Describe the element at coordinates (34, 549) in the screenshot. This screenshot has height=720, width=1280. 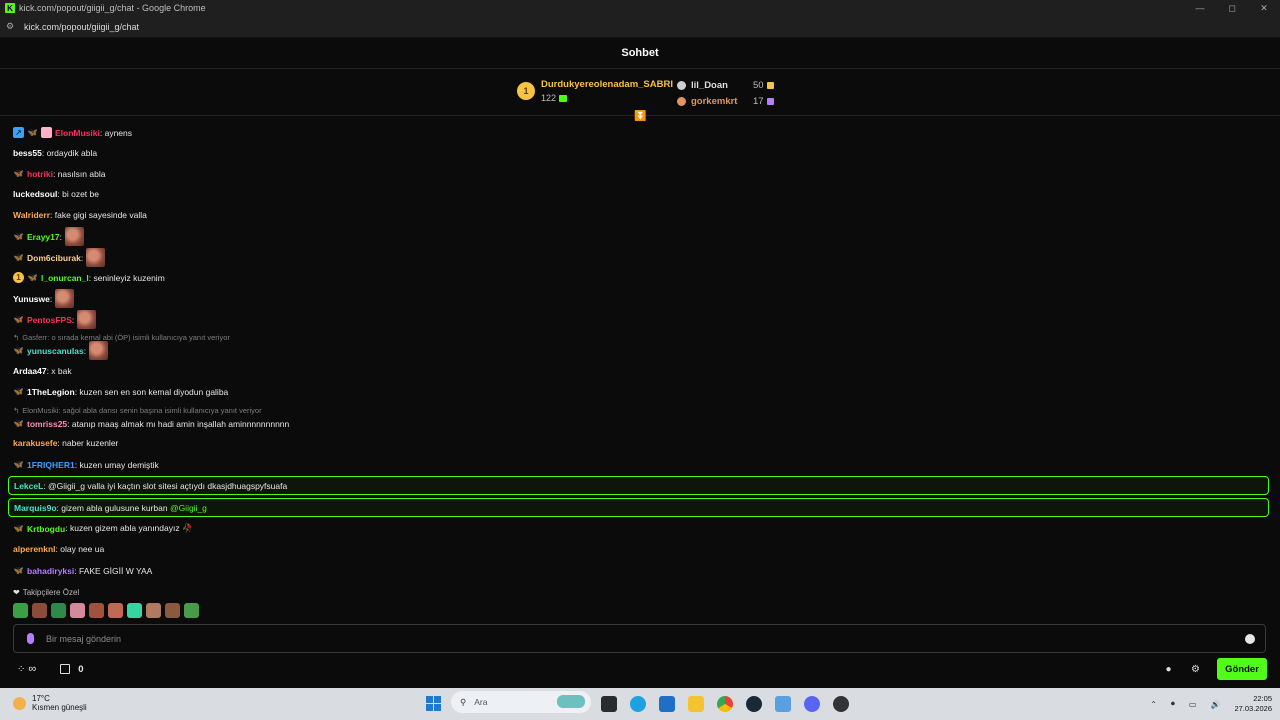
I see `chat-username: alperenknl` at that location.